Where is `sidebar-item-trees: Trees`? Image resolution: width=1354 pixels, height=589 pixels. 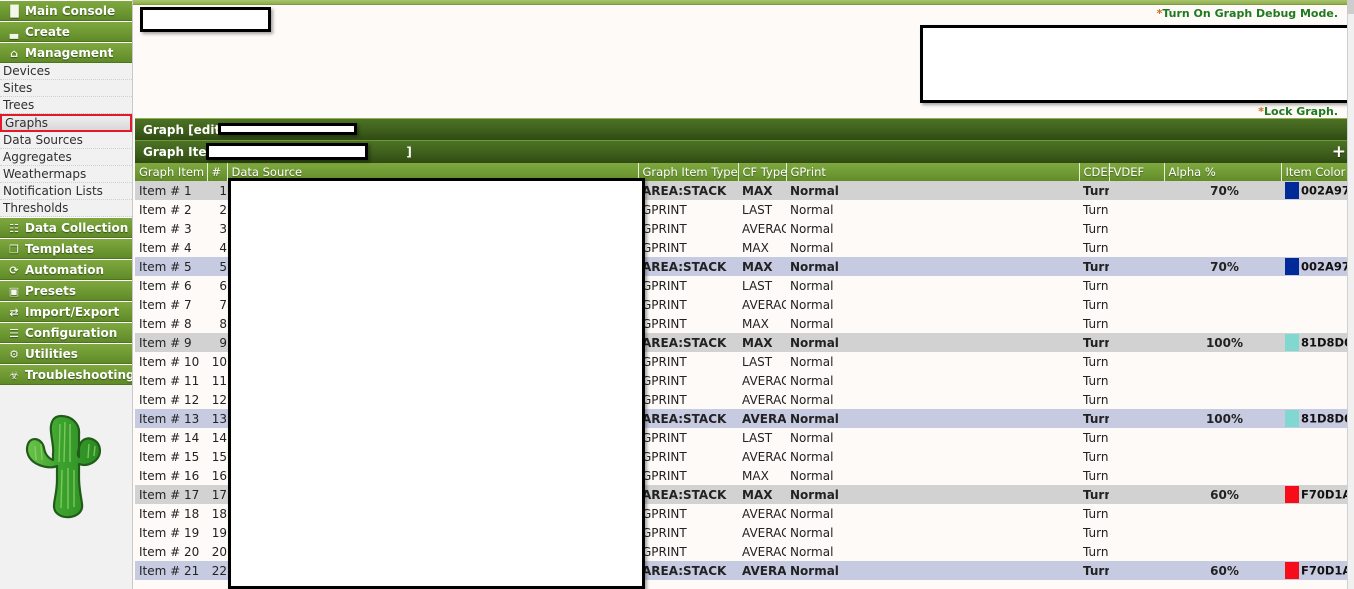
sidebar-item-trees: Trees is located at coordinates (66, 105).